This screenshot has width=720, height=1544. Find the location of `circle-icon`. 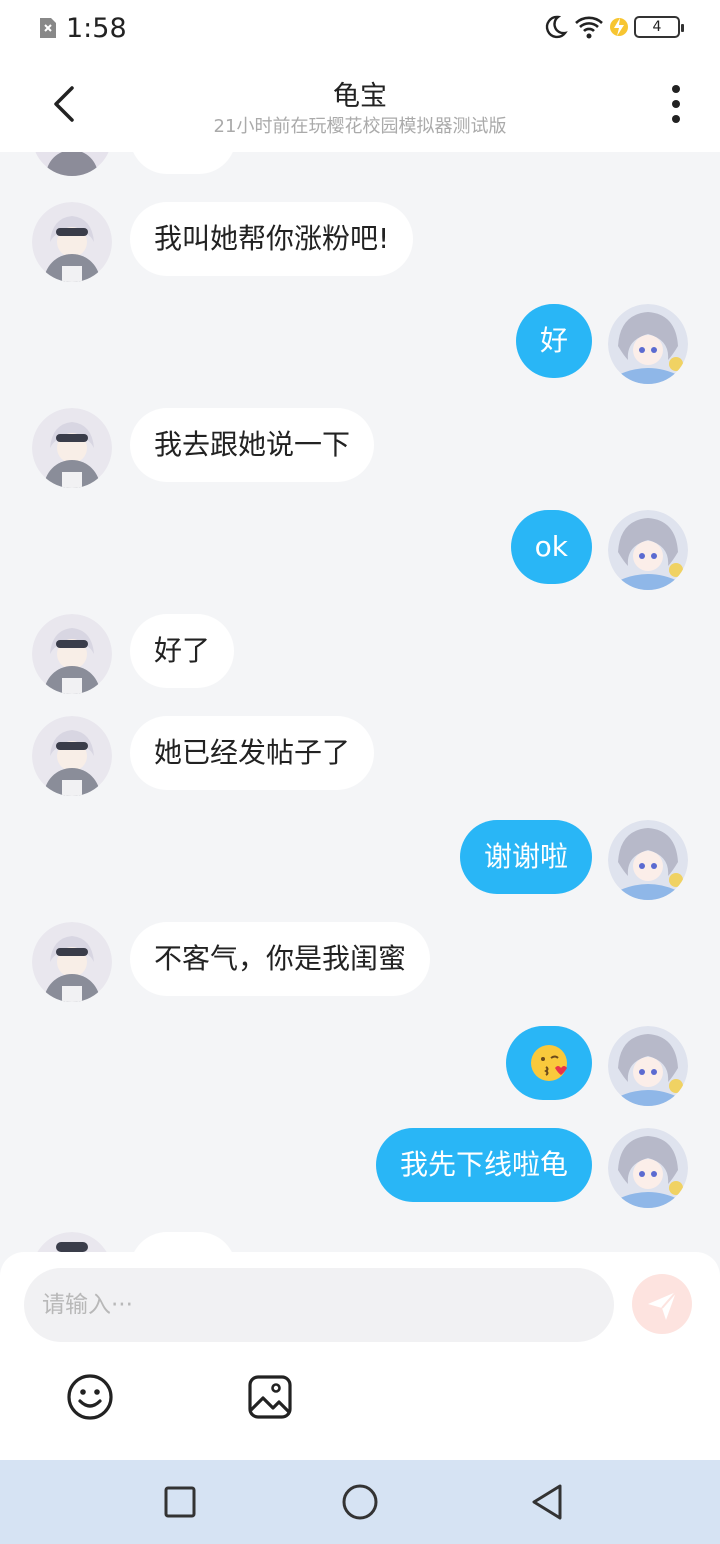

circle-icon is located at coordinates (360, 1502).